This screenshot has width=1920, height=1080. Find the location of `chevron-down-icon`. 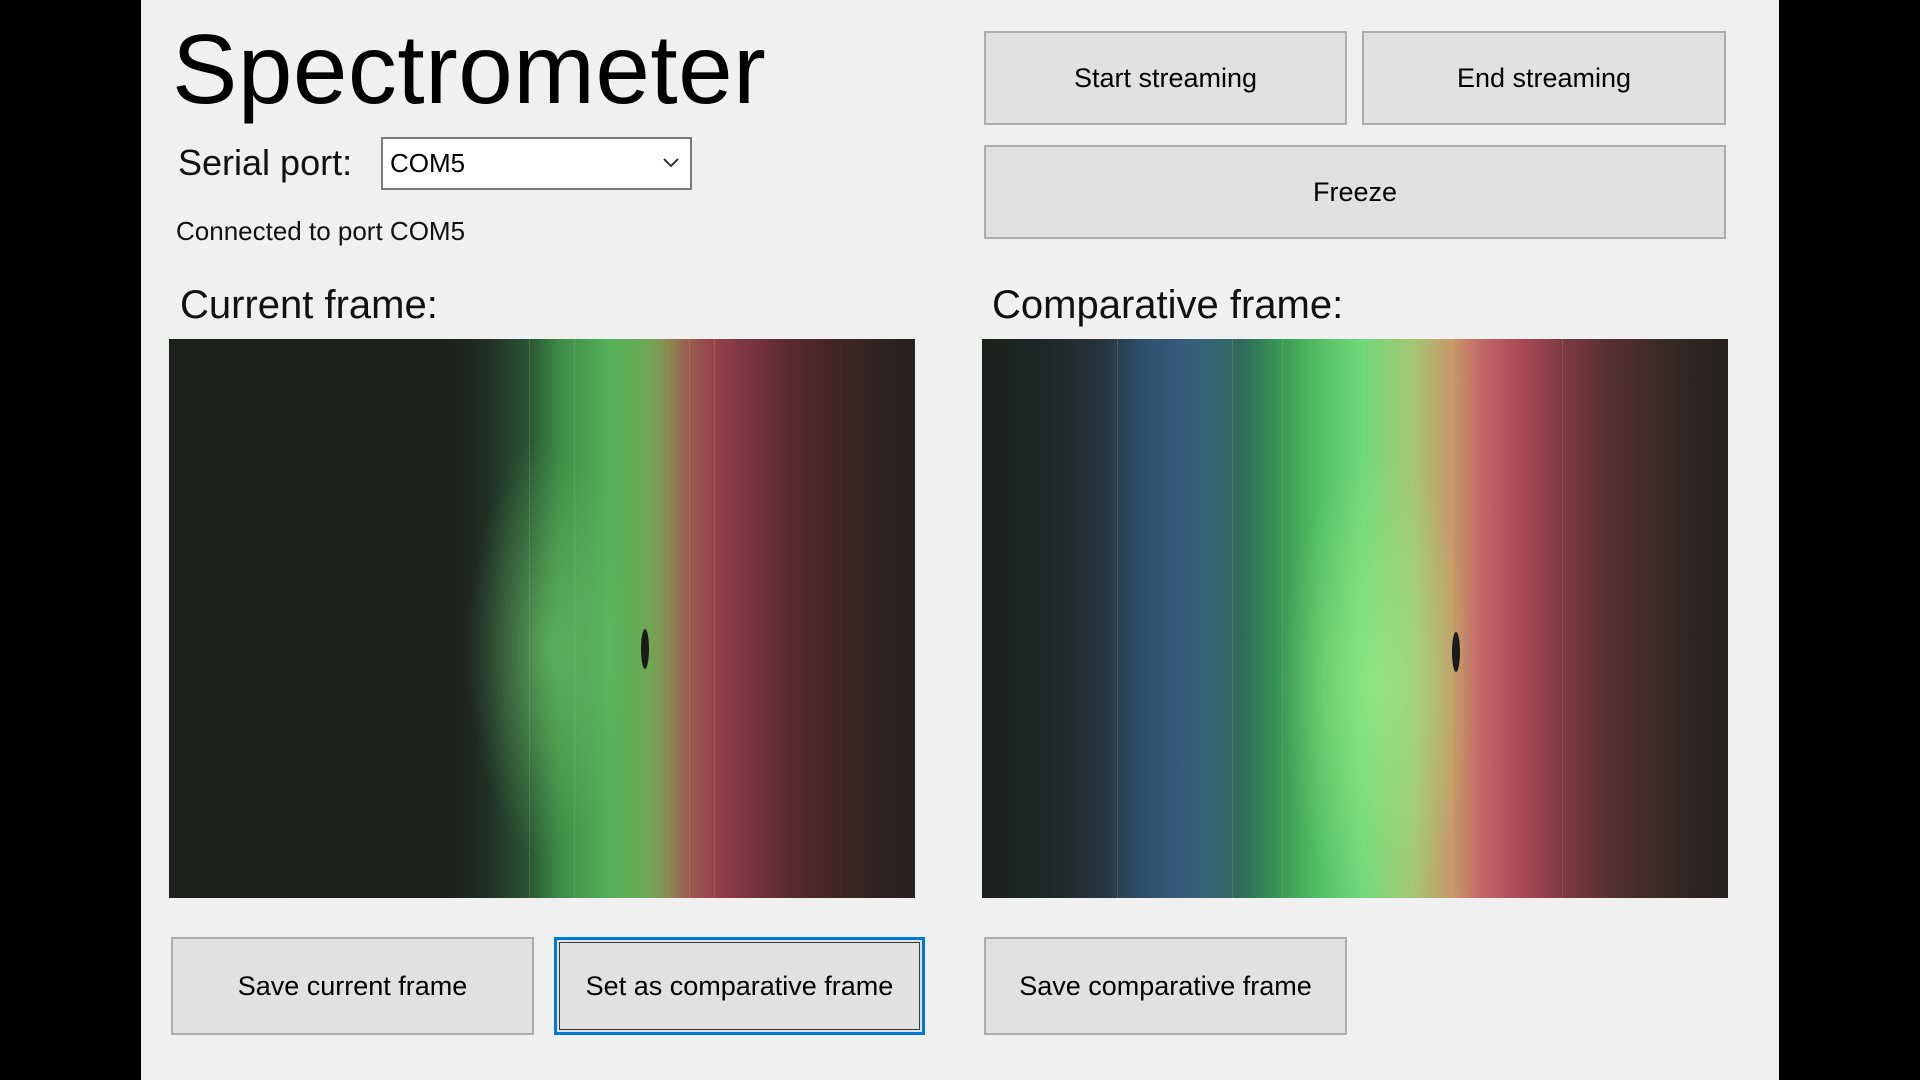

chevron-down-icon is located at coordinates (671, 162).